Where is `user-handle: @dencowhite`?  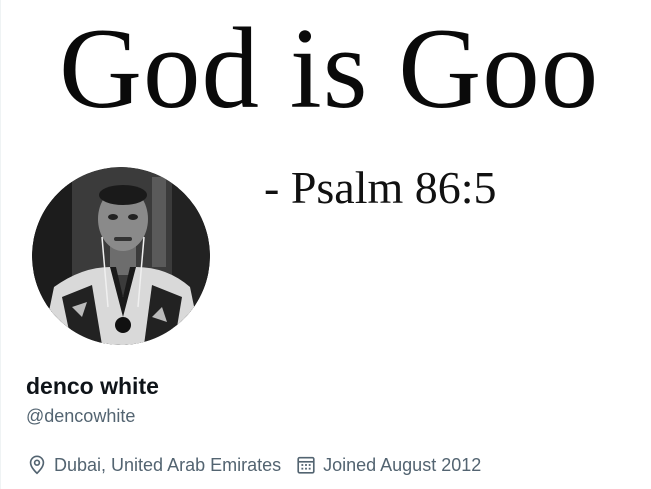 user-handle: @dencowhite is located at coordinates (81, 416).